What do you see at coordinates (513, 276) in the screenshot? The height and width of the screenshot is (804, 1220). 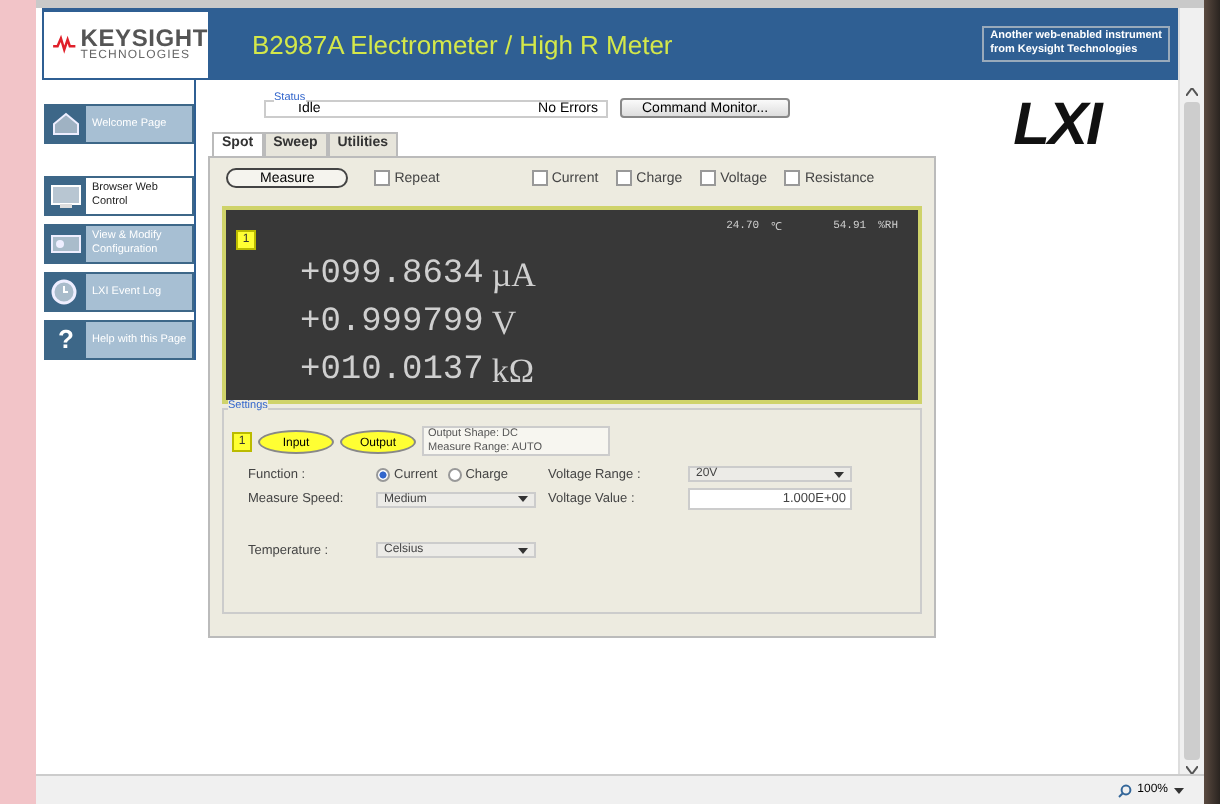 I see `reading-unit: µA` at bounding box center [513, 276].